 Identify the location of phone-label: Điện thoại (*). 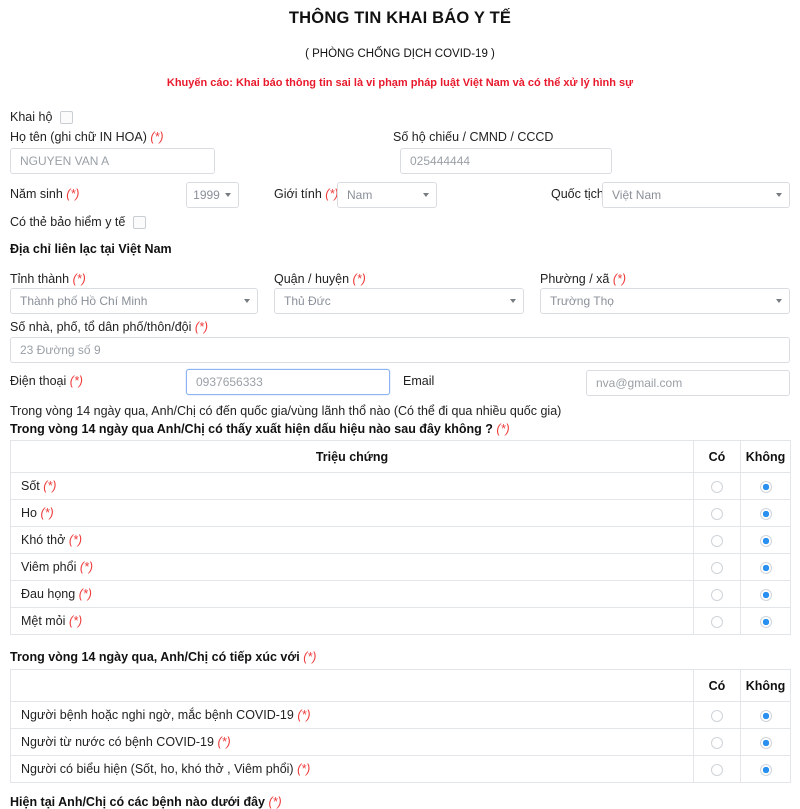
(46, 381).